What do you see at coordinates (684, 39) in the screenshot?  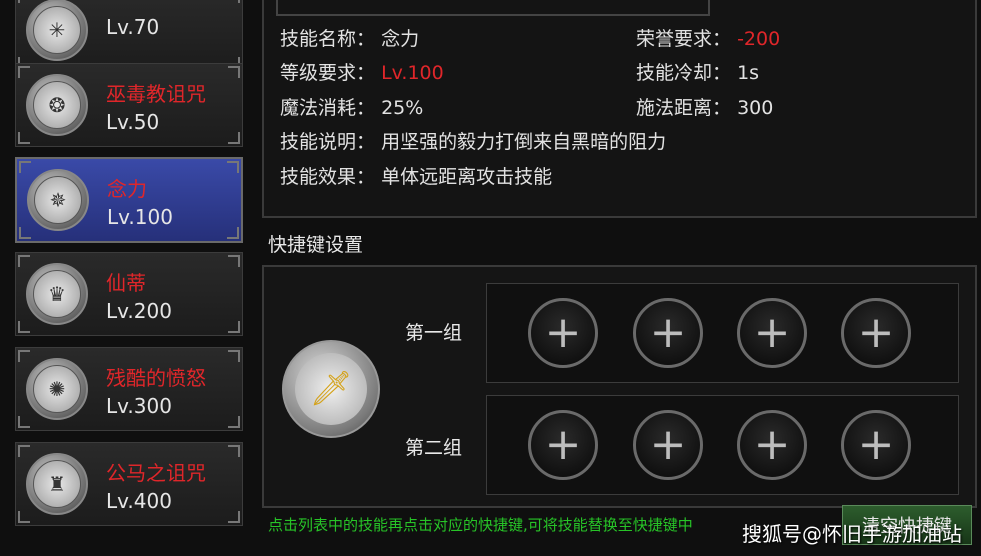 I see `honor-label: 荣誉要求：` at bounding box center [684, 39].